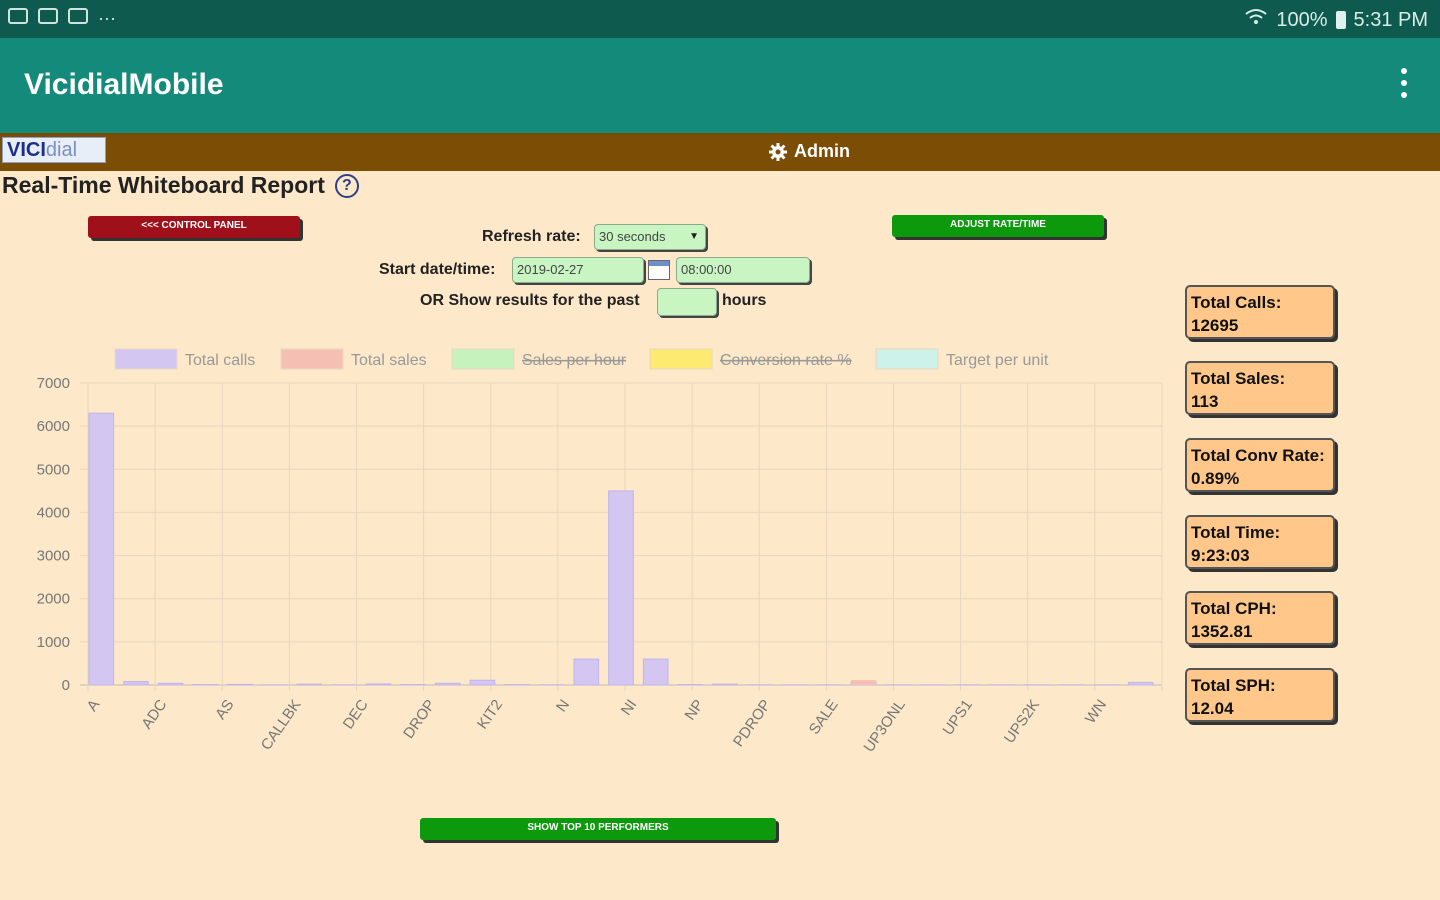 This screenshot has width=1440, height=900. What do you see at coordinates (1390, 19) in the screenshot?
I see `clock: 5:31 PM` at bounding box center [1390, 19].